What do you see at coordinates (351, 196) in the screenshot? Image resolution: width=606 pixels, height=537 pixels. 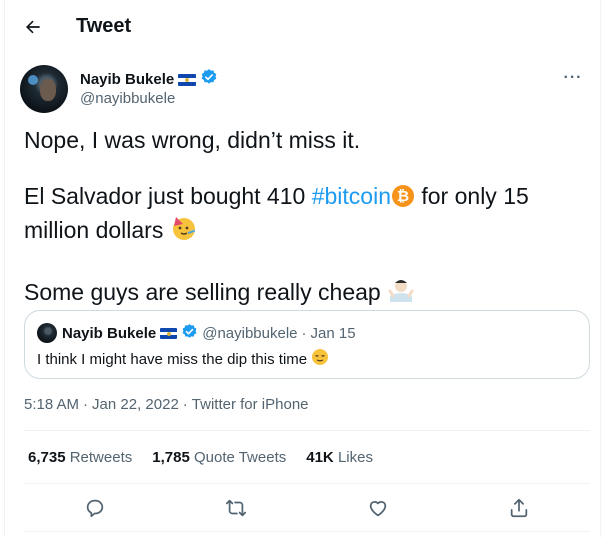 I see `hashtag-link: #bitcoin` at bounding box center [351, 196].